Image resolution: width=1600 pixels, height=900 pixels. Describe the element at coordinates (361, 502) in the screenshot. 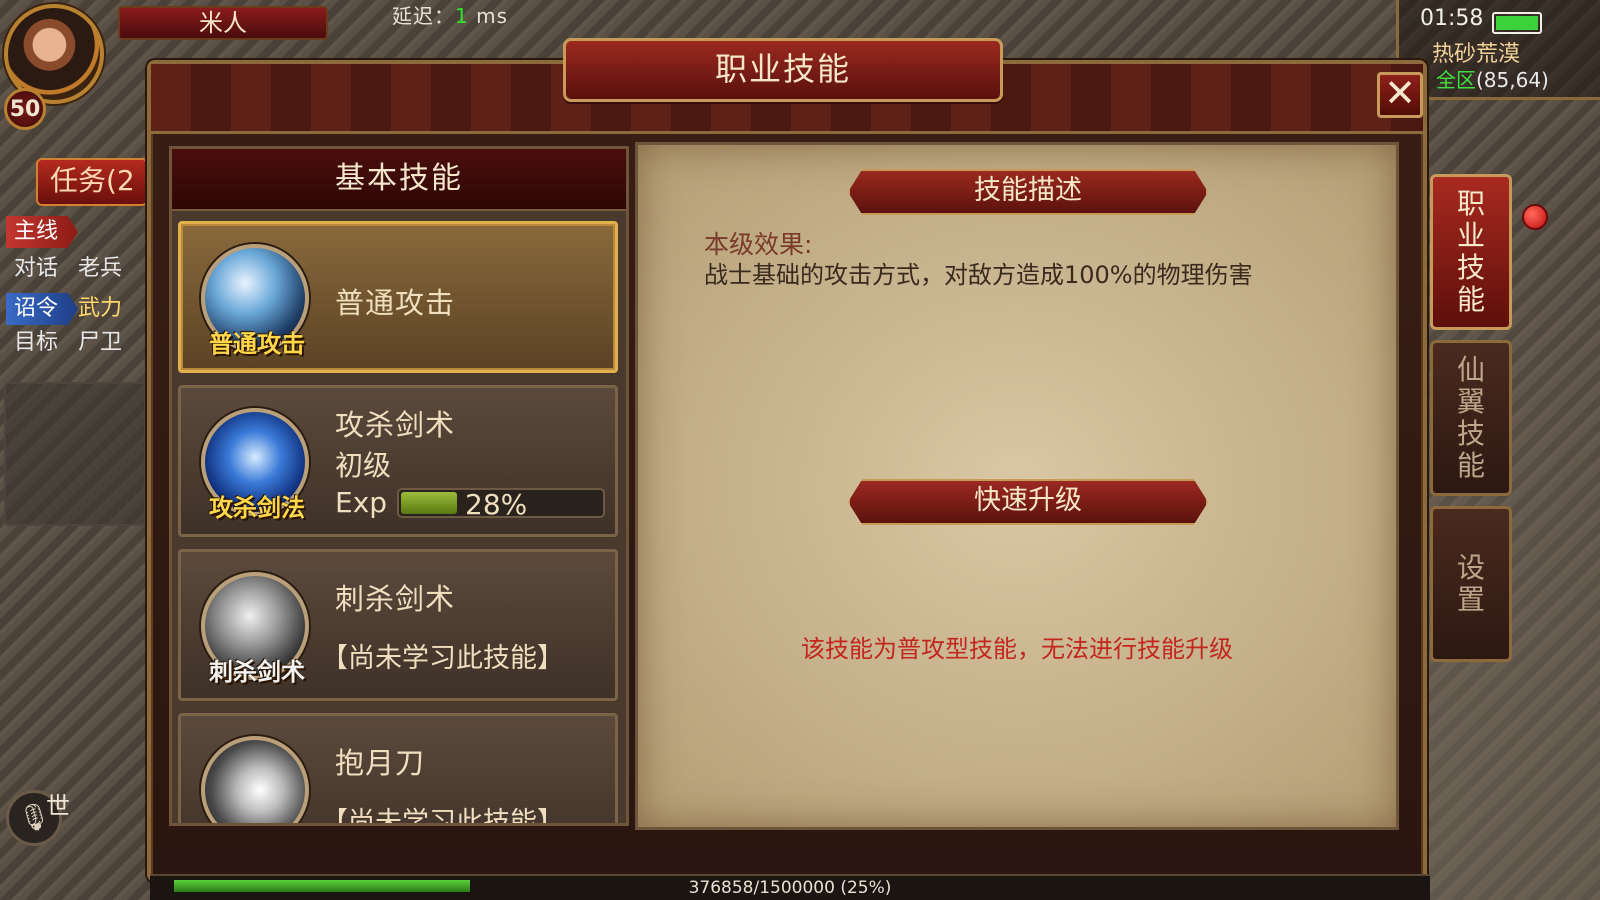

I see `exp-label: Exp` at that location.